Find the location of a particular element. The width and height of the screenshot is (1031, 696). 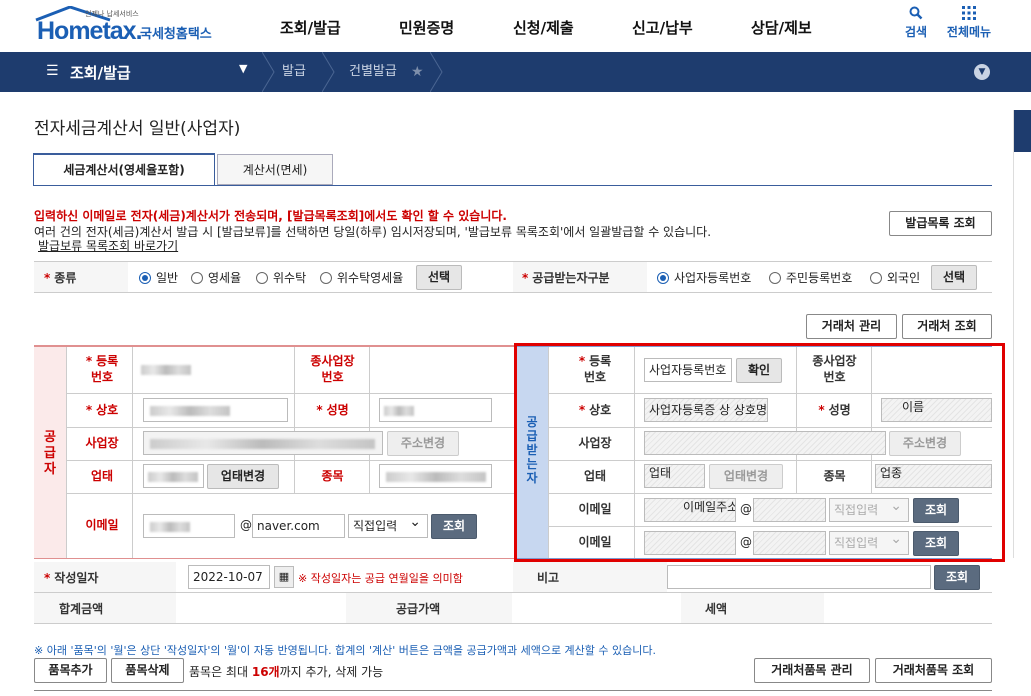

kind-general-radio: 일반 is located at coordinates (158, 277).